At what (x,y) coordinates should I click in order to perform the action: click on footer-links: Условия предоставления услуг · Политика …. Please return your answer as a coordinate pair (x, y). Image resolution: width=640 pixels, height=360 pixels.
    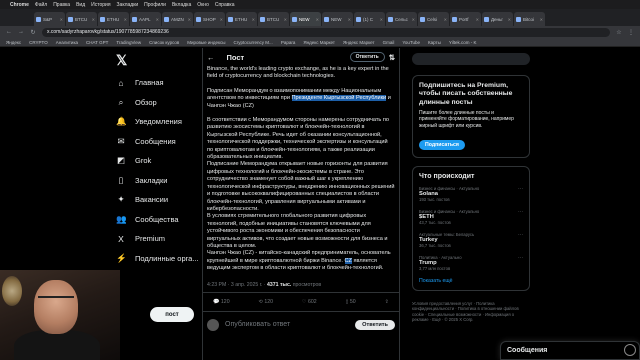
    Looking at the image, I should click on (471, 312).